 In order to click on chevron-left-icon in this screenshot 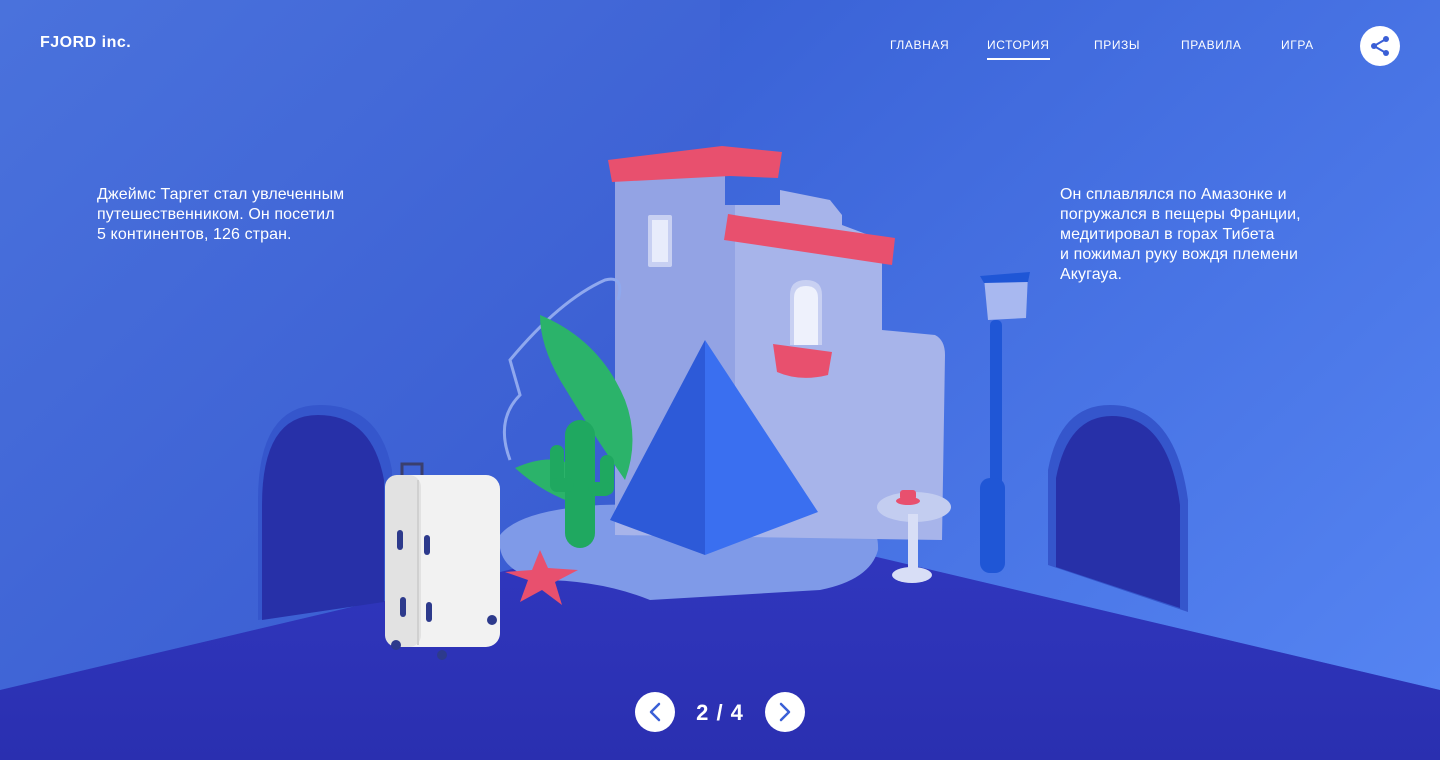, I will do `click(655, 712)`.